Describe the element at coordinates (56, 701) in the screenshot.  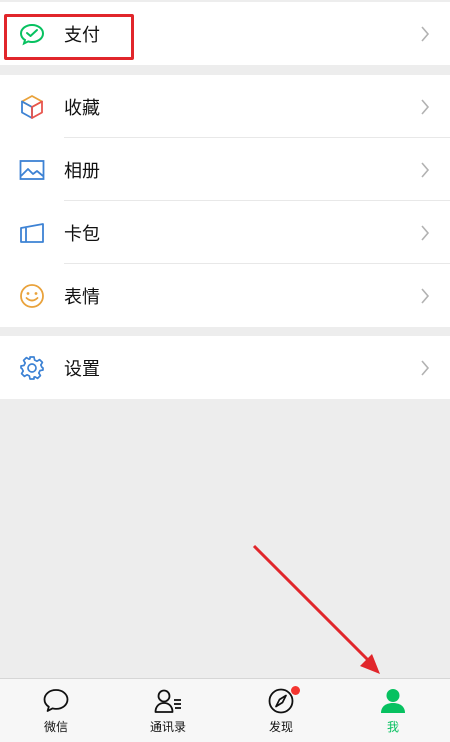
I see `chat-bubble-icon` at that location.